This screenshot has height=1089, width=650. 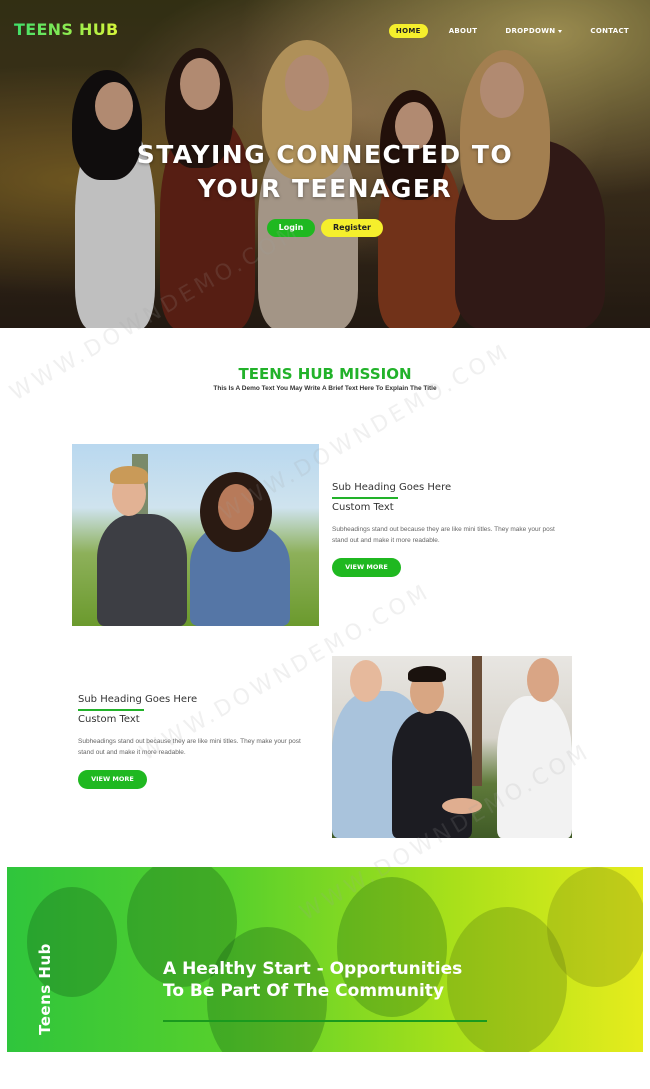 I want to click on nav-item-dropdown: DROPDOWN, so click(x=533, y=31).